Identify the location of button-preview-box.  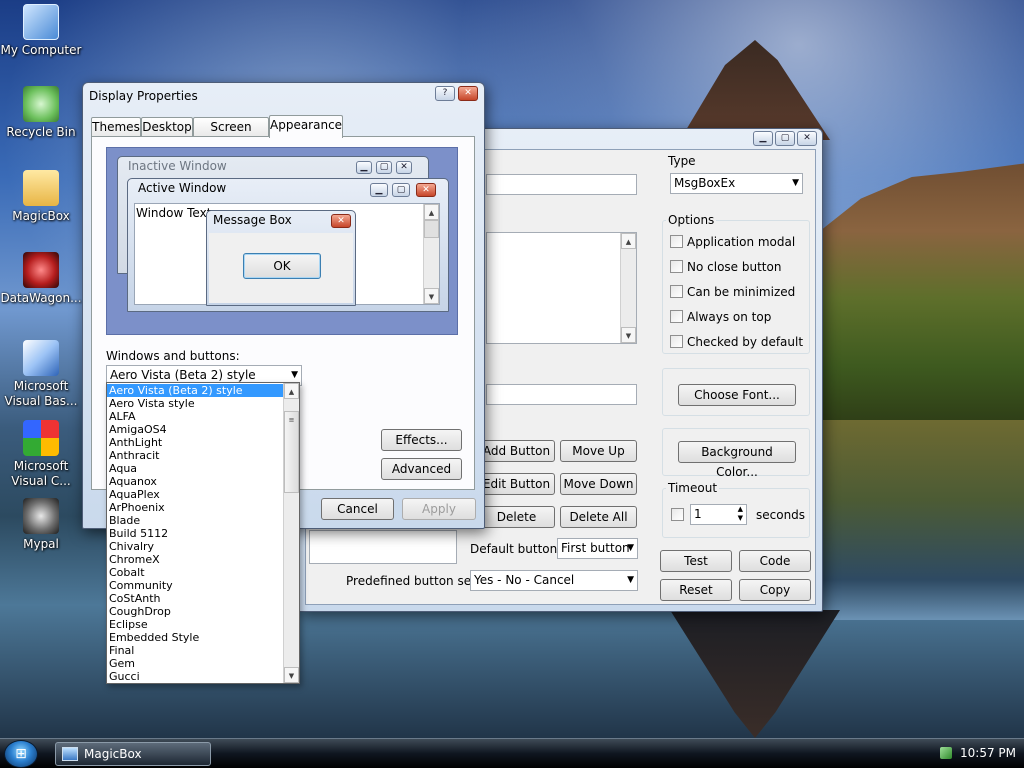
(383, 547).